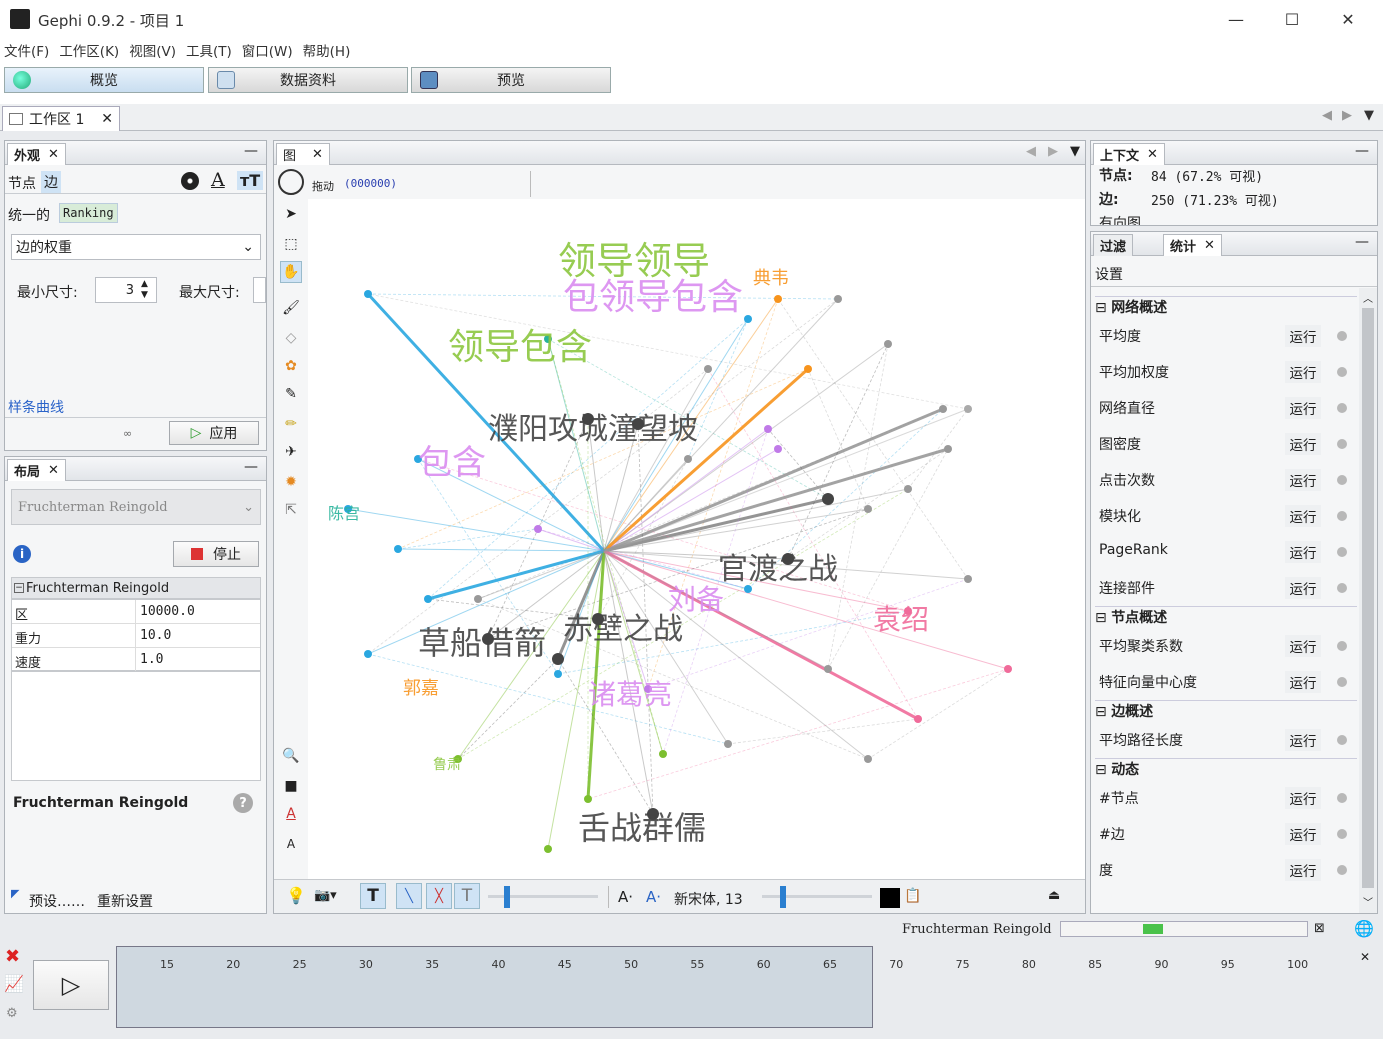 The width and height of the screenshot is (1391, 1039). What do you see at coordinates (296, 895) in the screenshot?
I see `lightbulb-icon: 💡` at bounding box center [296, 895].